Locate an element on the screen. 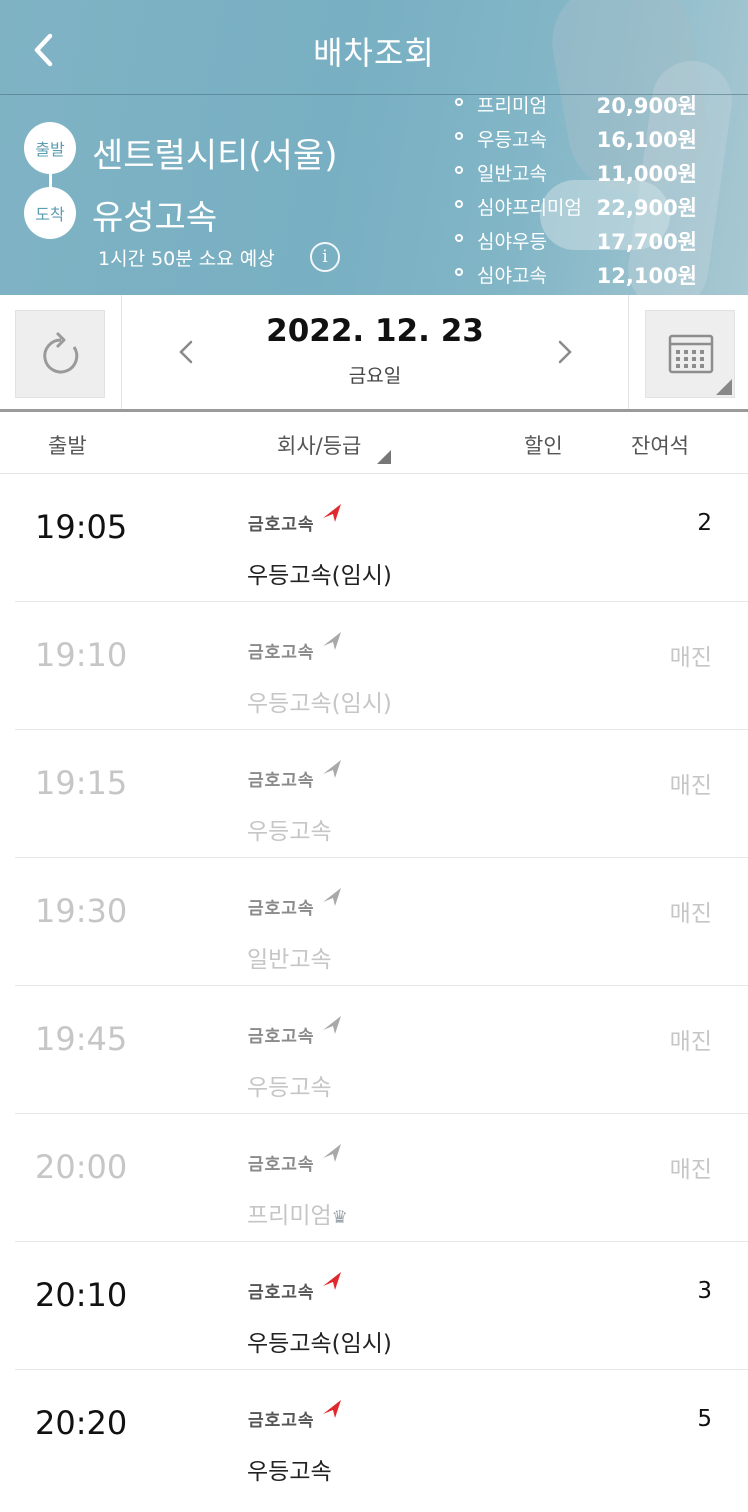 The height and width of the screenshot is (1512, 748). column-discount: 할인 is located at coordinates (543, 446).